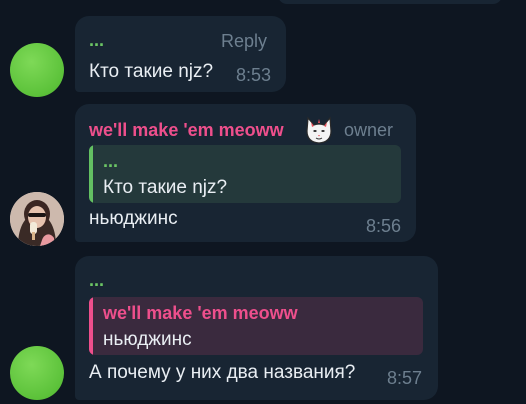 This screenshot has height=404, width=526. What do you see at coordinates (384, 226) in the screenshot?
I see `message-time: 8:56` at bounding box center [384, 226].